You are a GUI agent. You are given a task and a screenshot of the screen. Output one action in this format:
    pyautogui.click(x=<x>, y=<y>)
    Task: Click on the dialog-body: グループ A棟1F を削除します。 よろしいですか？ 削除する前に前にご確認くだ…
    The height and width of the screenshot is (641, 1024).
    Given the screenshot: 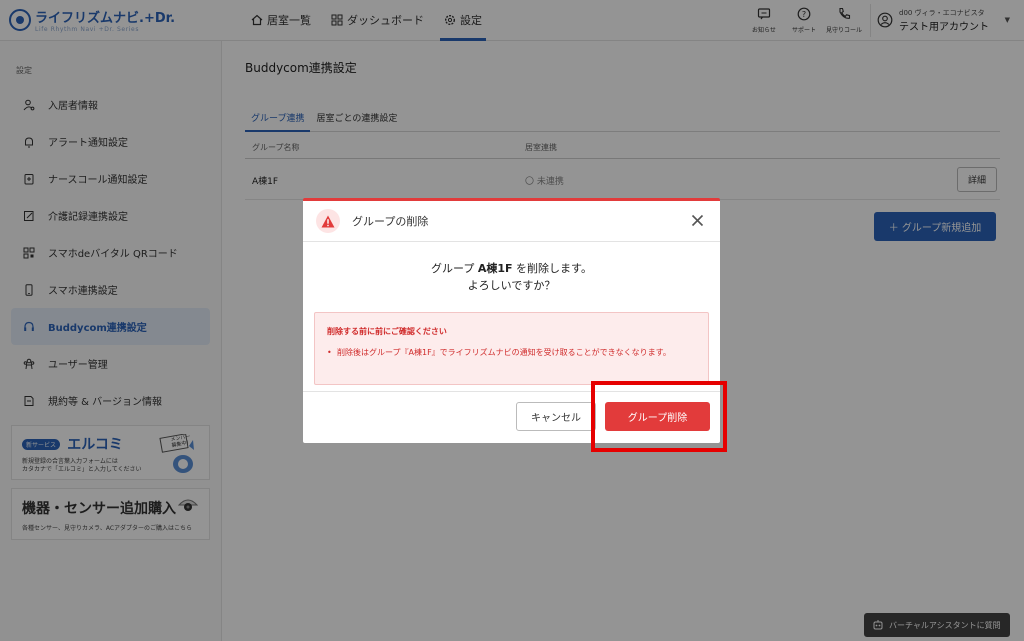 What is the action you would take?
    pyautogui.click(x=511, y=313)
    